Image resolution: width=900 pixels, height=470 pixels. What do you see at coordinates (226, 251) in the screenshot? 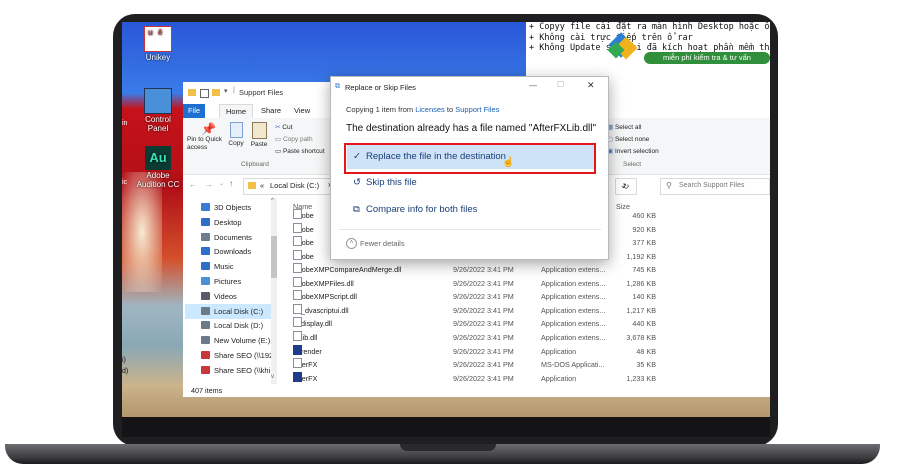
I see `nav-item: Downloads` at bounding box center [226, 251].